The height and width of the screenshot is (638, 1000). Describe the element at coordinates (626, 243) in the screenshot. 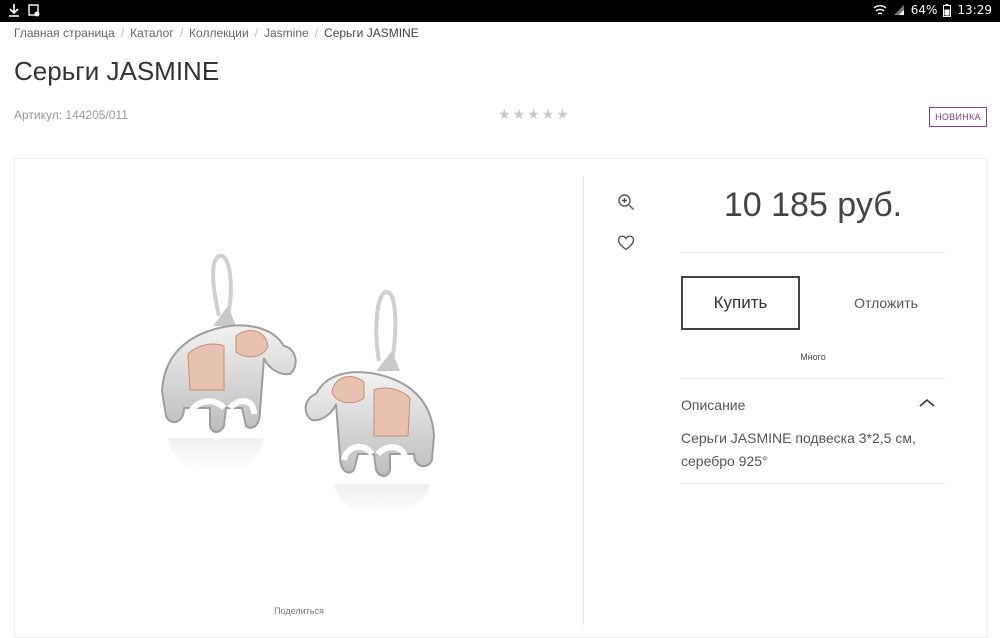

I see `heart-icon` at that location.